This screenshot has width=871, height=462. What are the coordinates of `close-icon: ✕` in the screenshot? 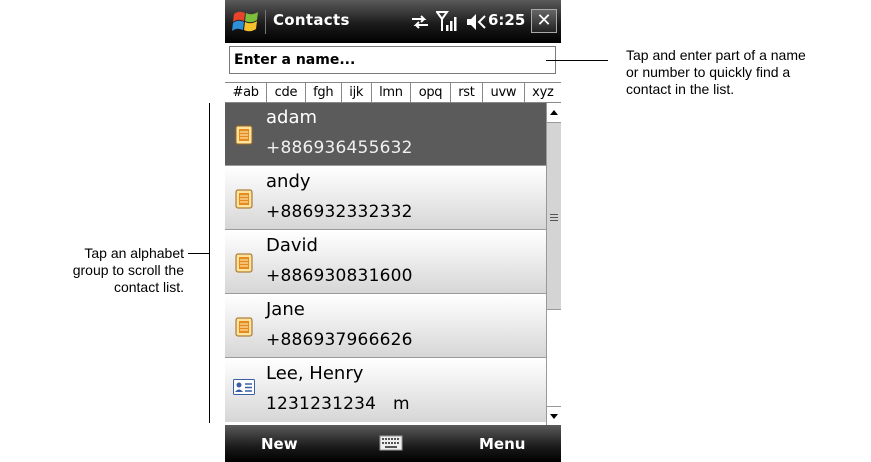 It's located at (544, 20).